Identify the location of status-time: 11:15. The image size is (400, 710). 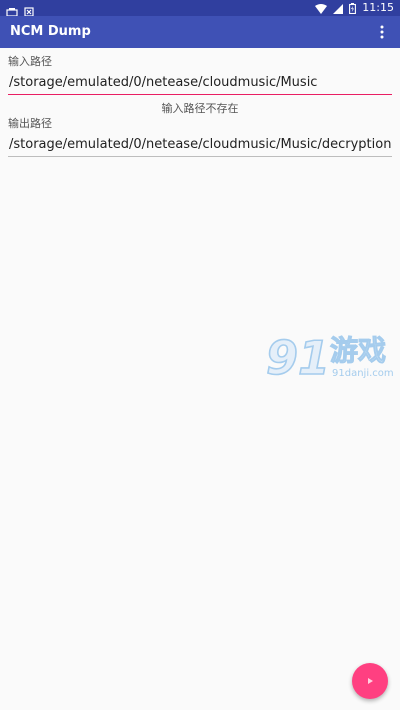
(378, 7).